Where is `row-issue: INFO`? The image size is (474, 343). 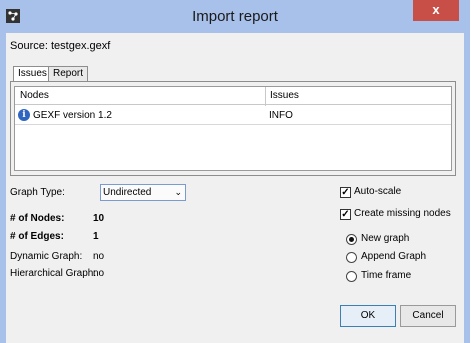
row-issue: INFO is located at coordinates (281, 115).